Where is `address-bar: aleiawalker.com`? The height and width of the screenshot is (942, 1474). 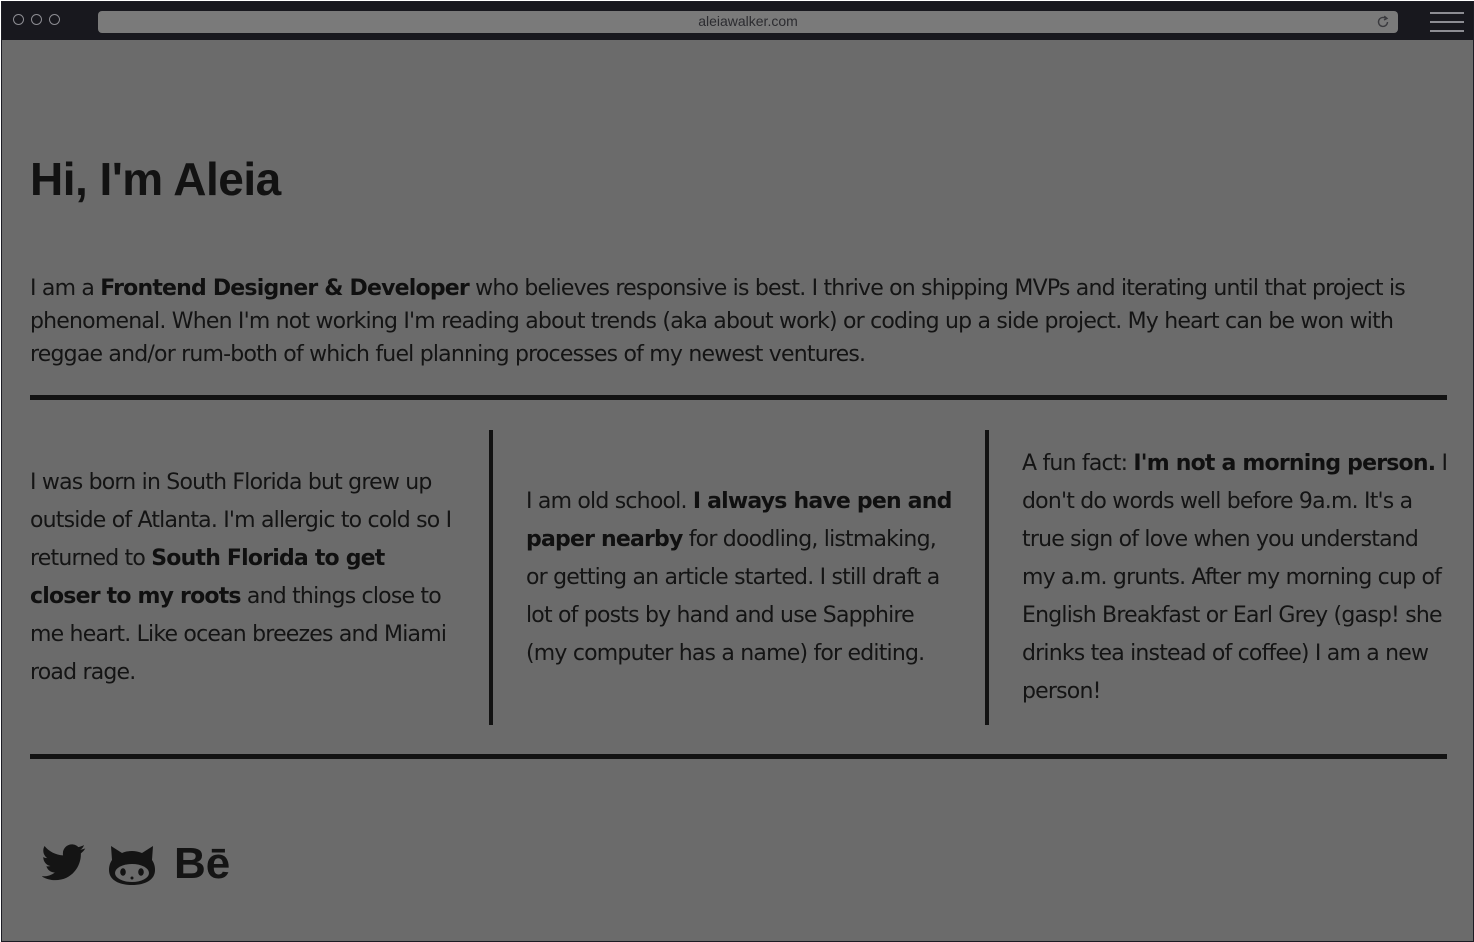
address-bar: aleiawalker.com is located at coordinates (748, 22).